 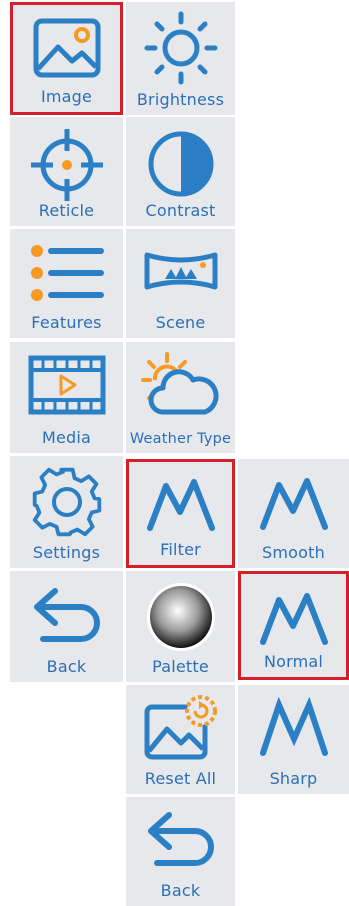 I want to click on menu-item-back-2: Back, so click(x=180, y=851).